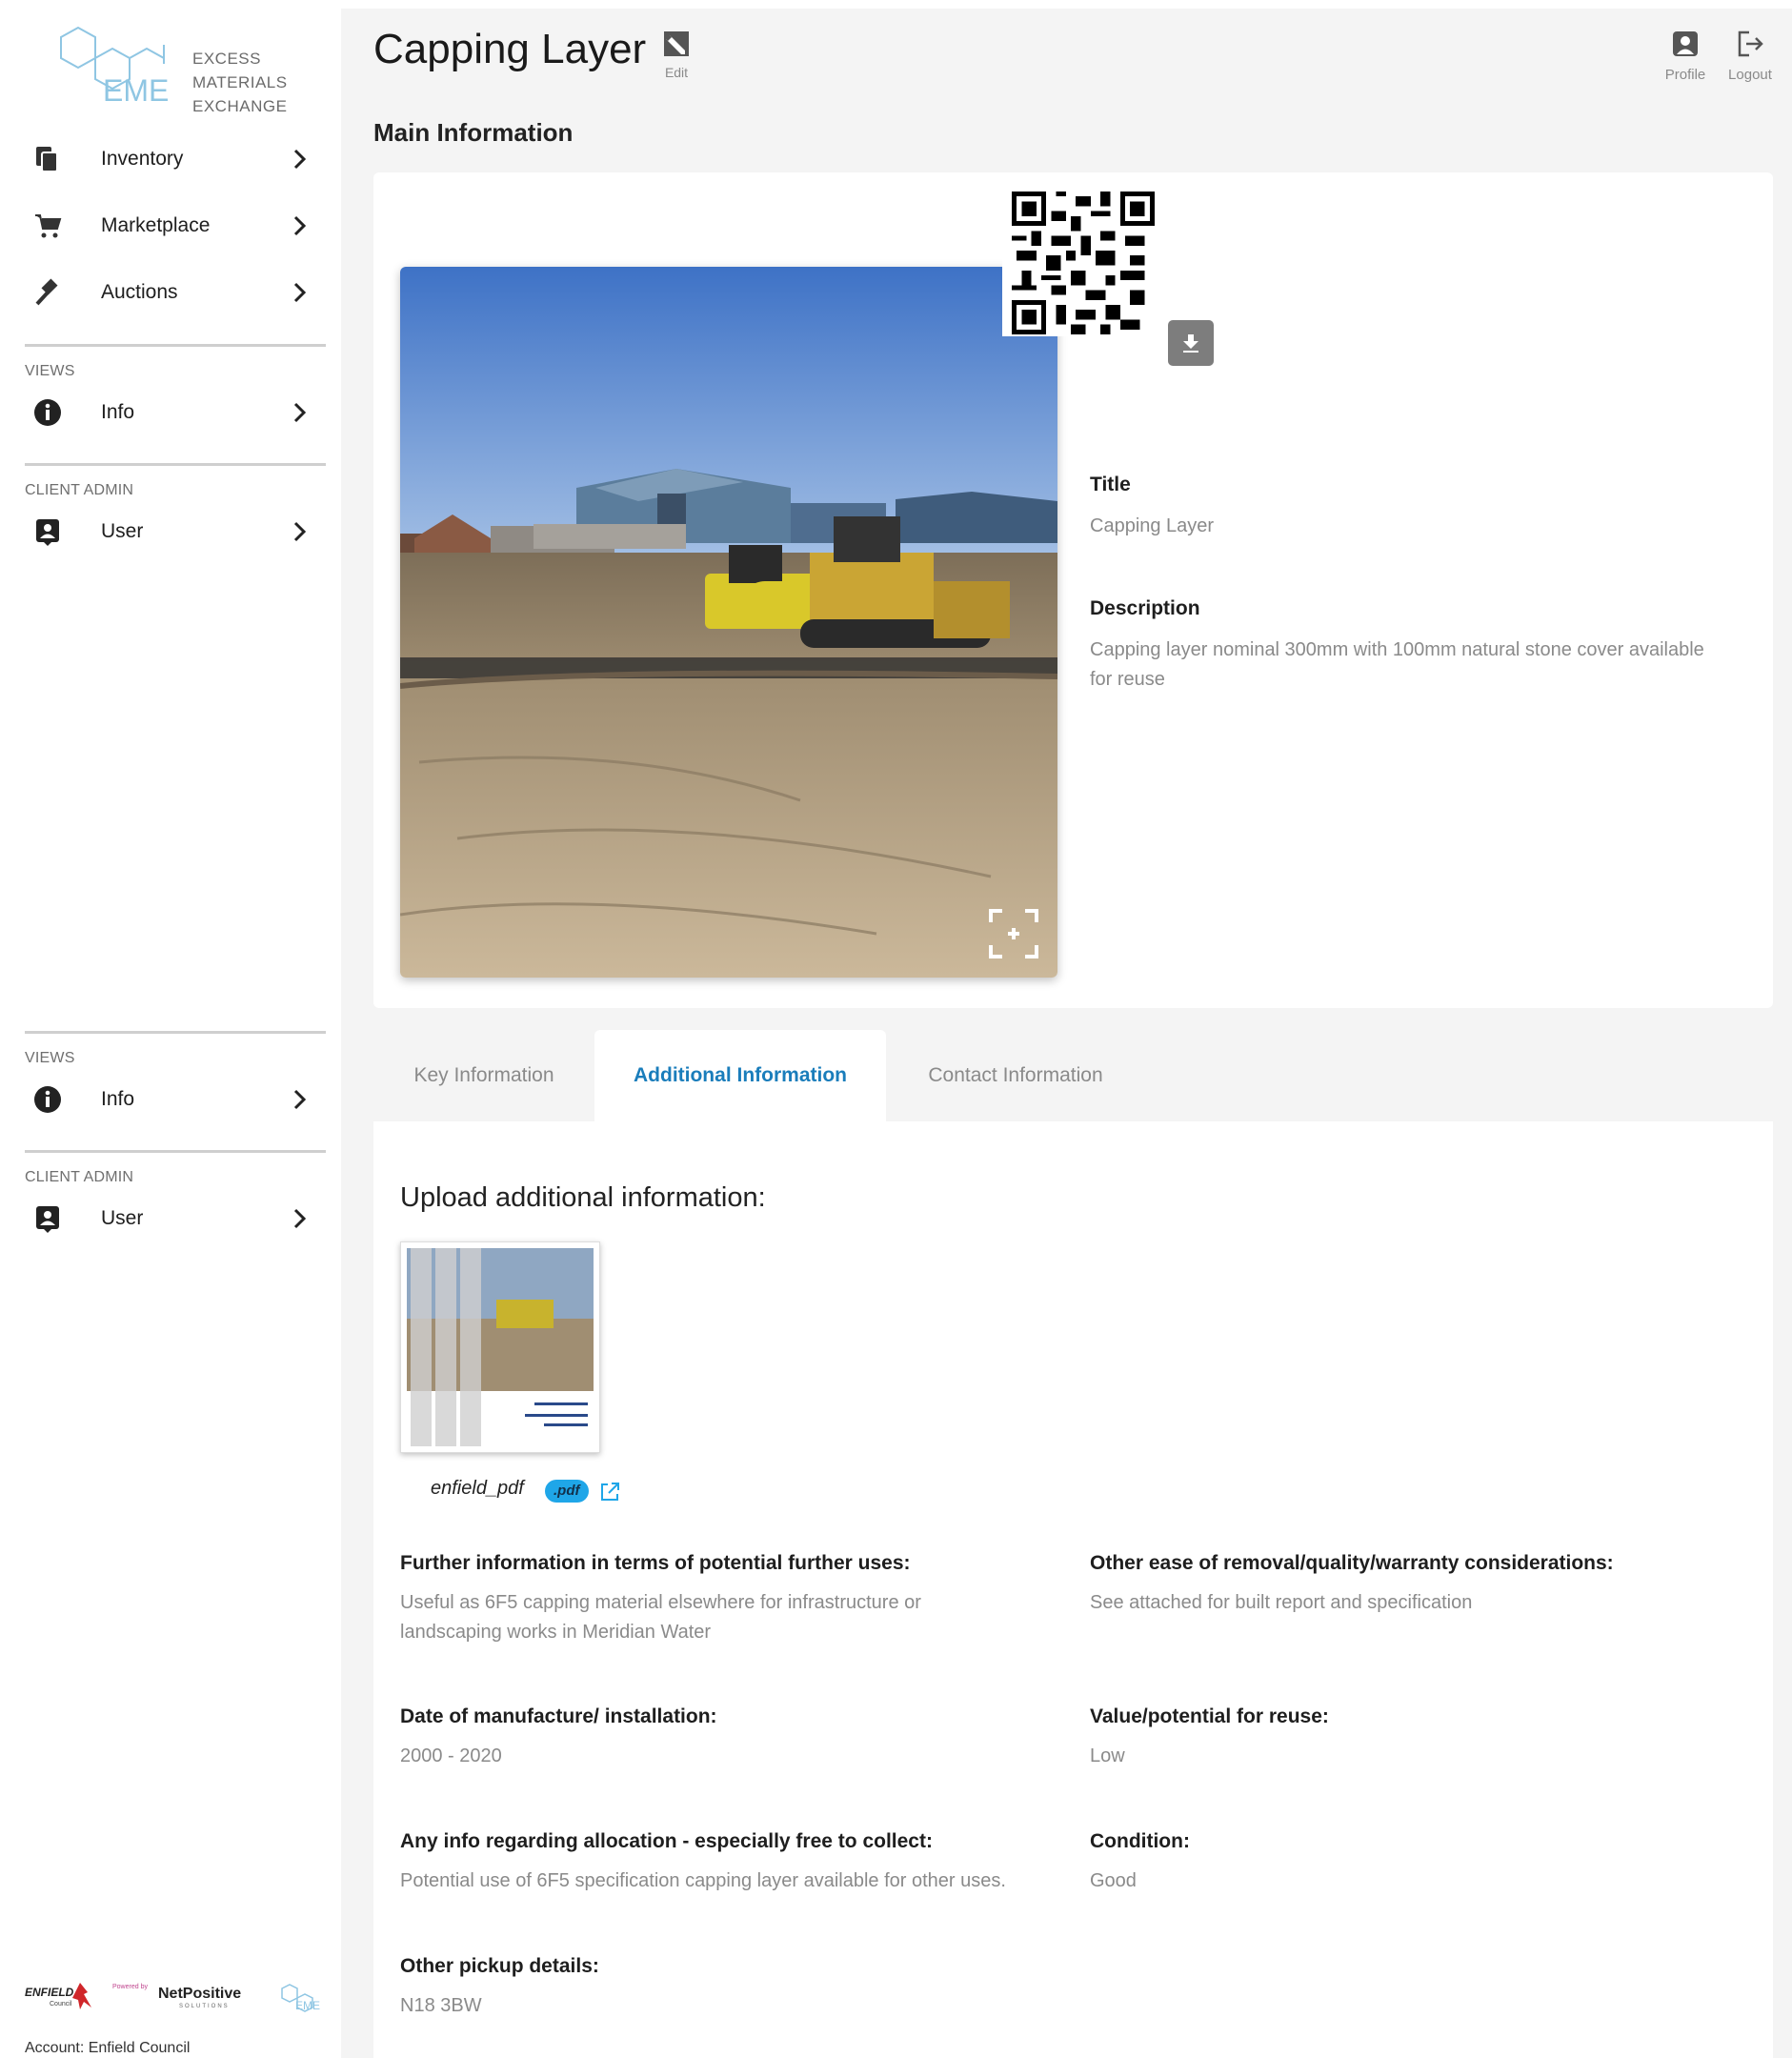 The width and height of the screenshot is (1792, 2058). Describe the element at coordinates (1107, 1755) in the screenshot. I see `reuse-value-value: Low` at that location.